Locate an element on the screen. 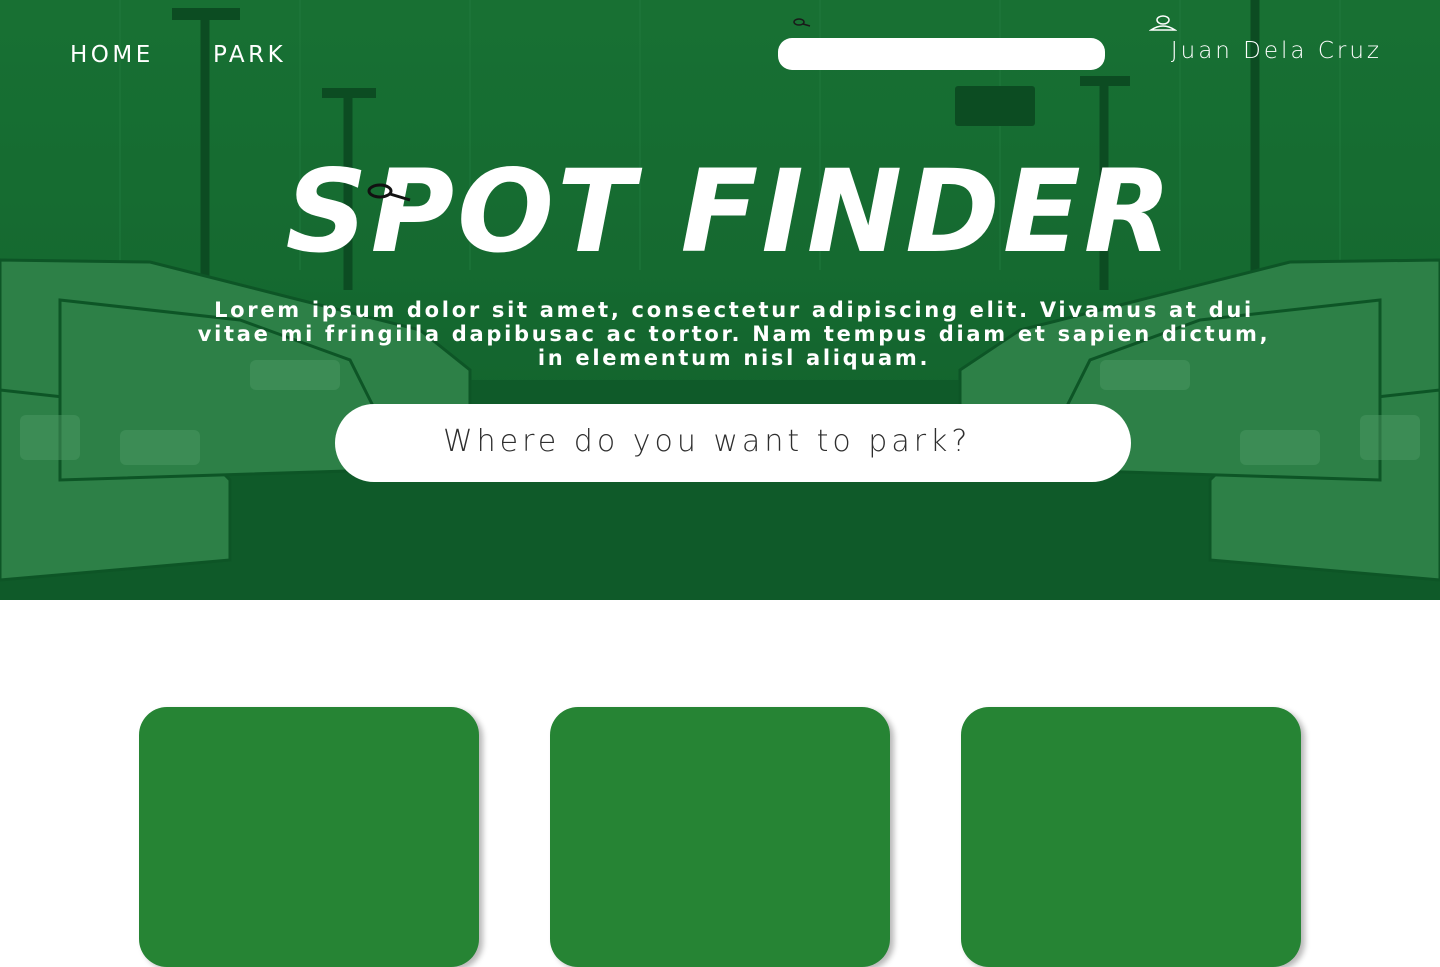 The height and width of the screenshot is (967, 1440). park-search-placeholder: Where do you want to park? is located at coordinates (707, 441).